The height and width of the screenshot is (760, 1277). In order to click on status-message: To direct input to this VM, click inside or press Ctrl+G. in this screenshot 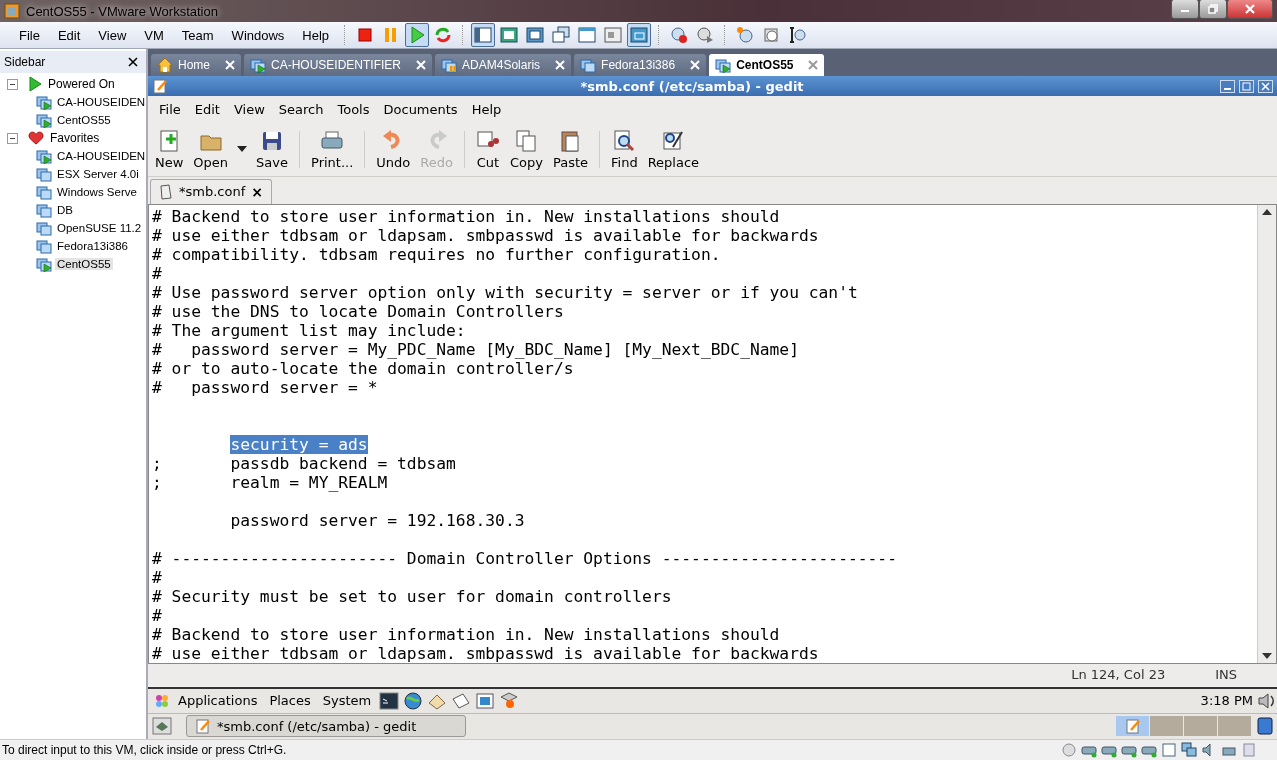, I will do `click(144, 750)`.